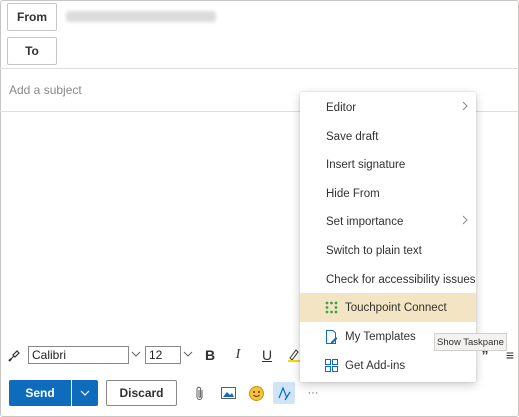 This screenshot has width=519, height=417. I want to click on from-button: From, so click(32, 17).